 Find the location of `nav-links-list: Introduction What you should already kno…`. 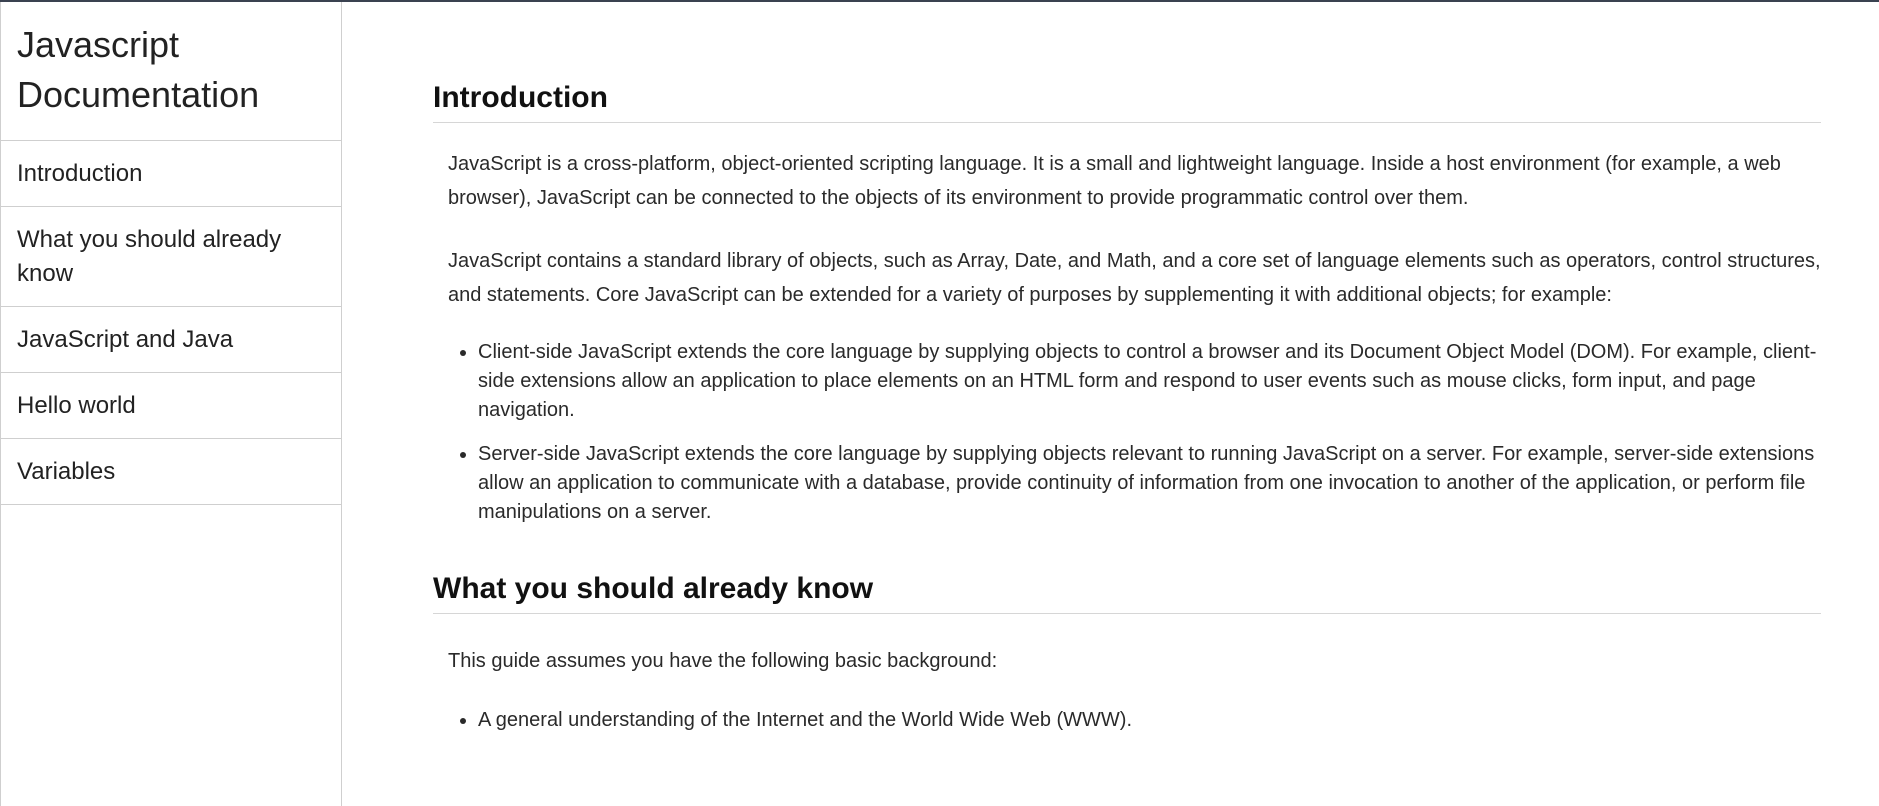

nav-links-list: Introduction What you should already kno… is located at coordinates (171, 323).